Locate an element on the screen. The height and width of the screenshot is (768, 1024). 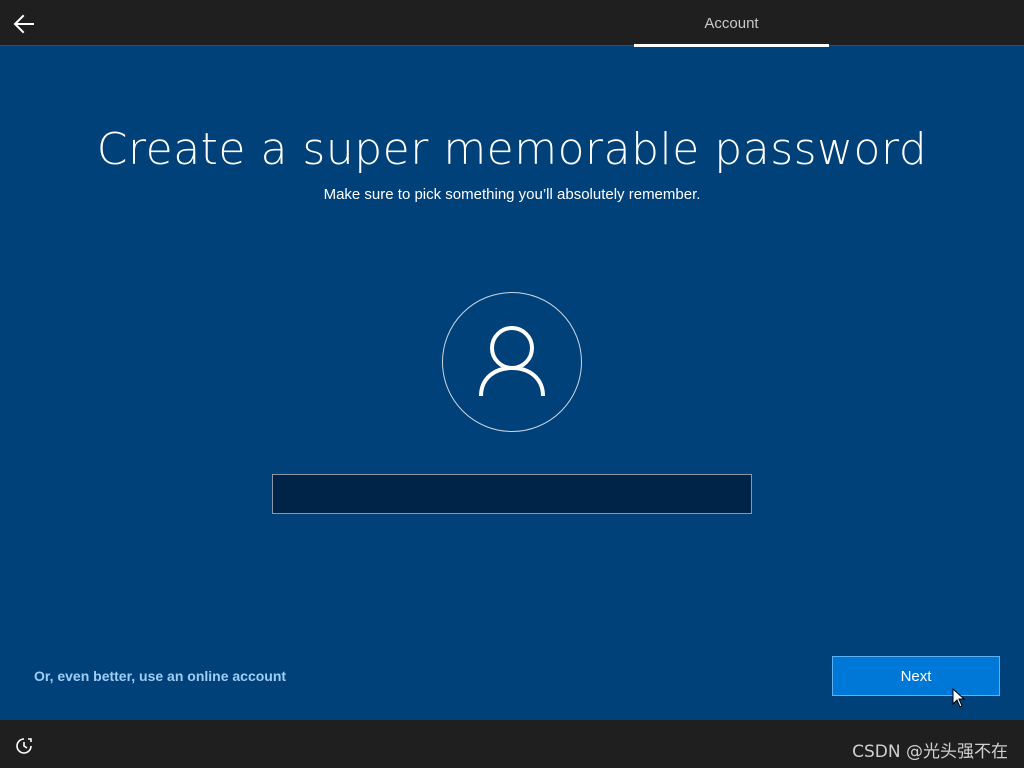
top-bar: Account is located at coordinates (512, 23).